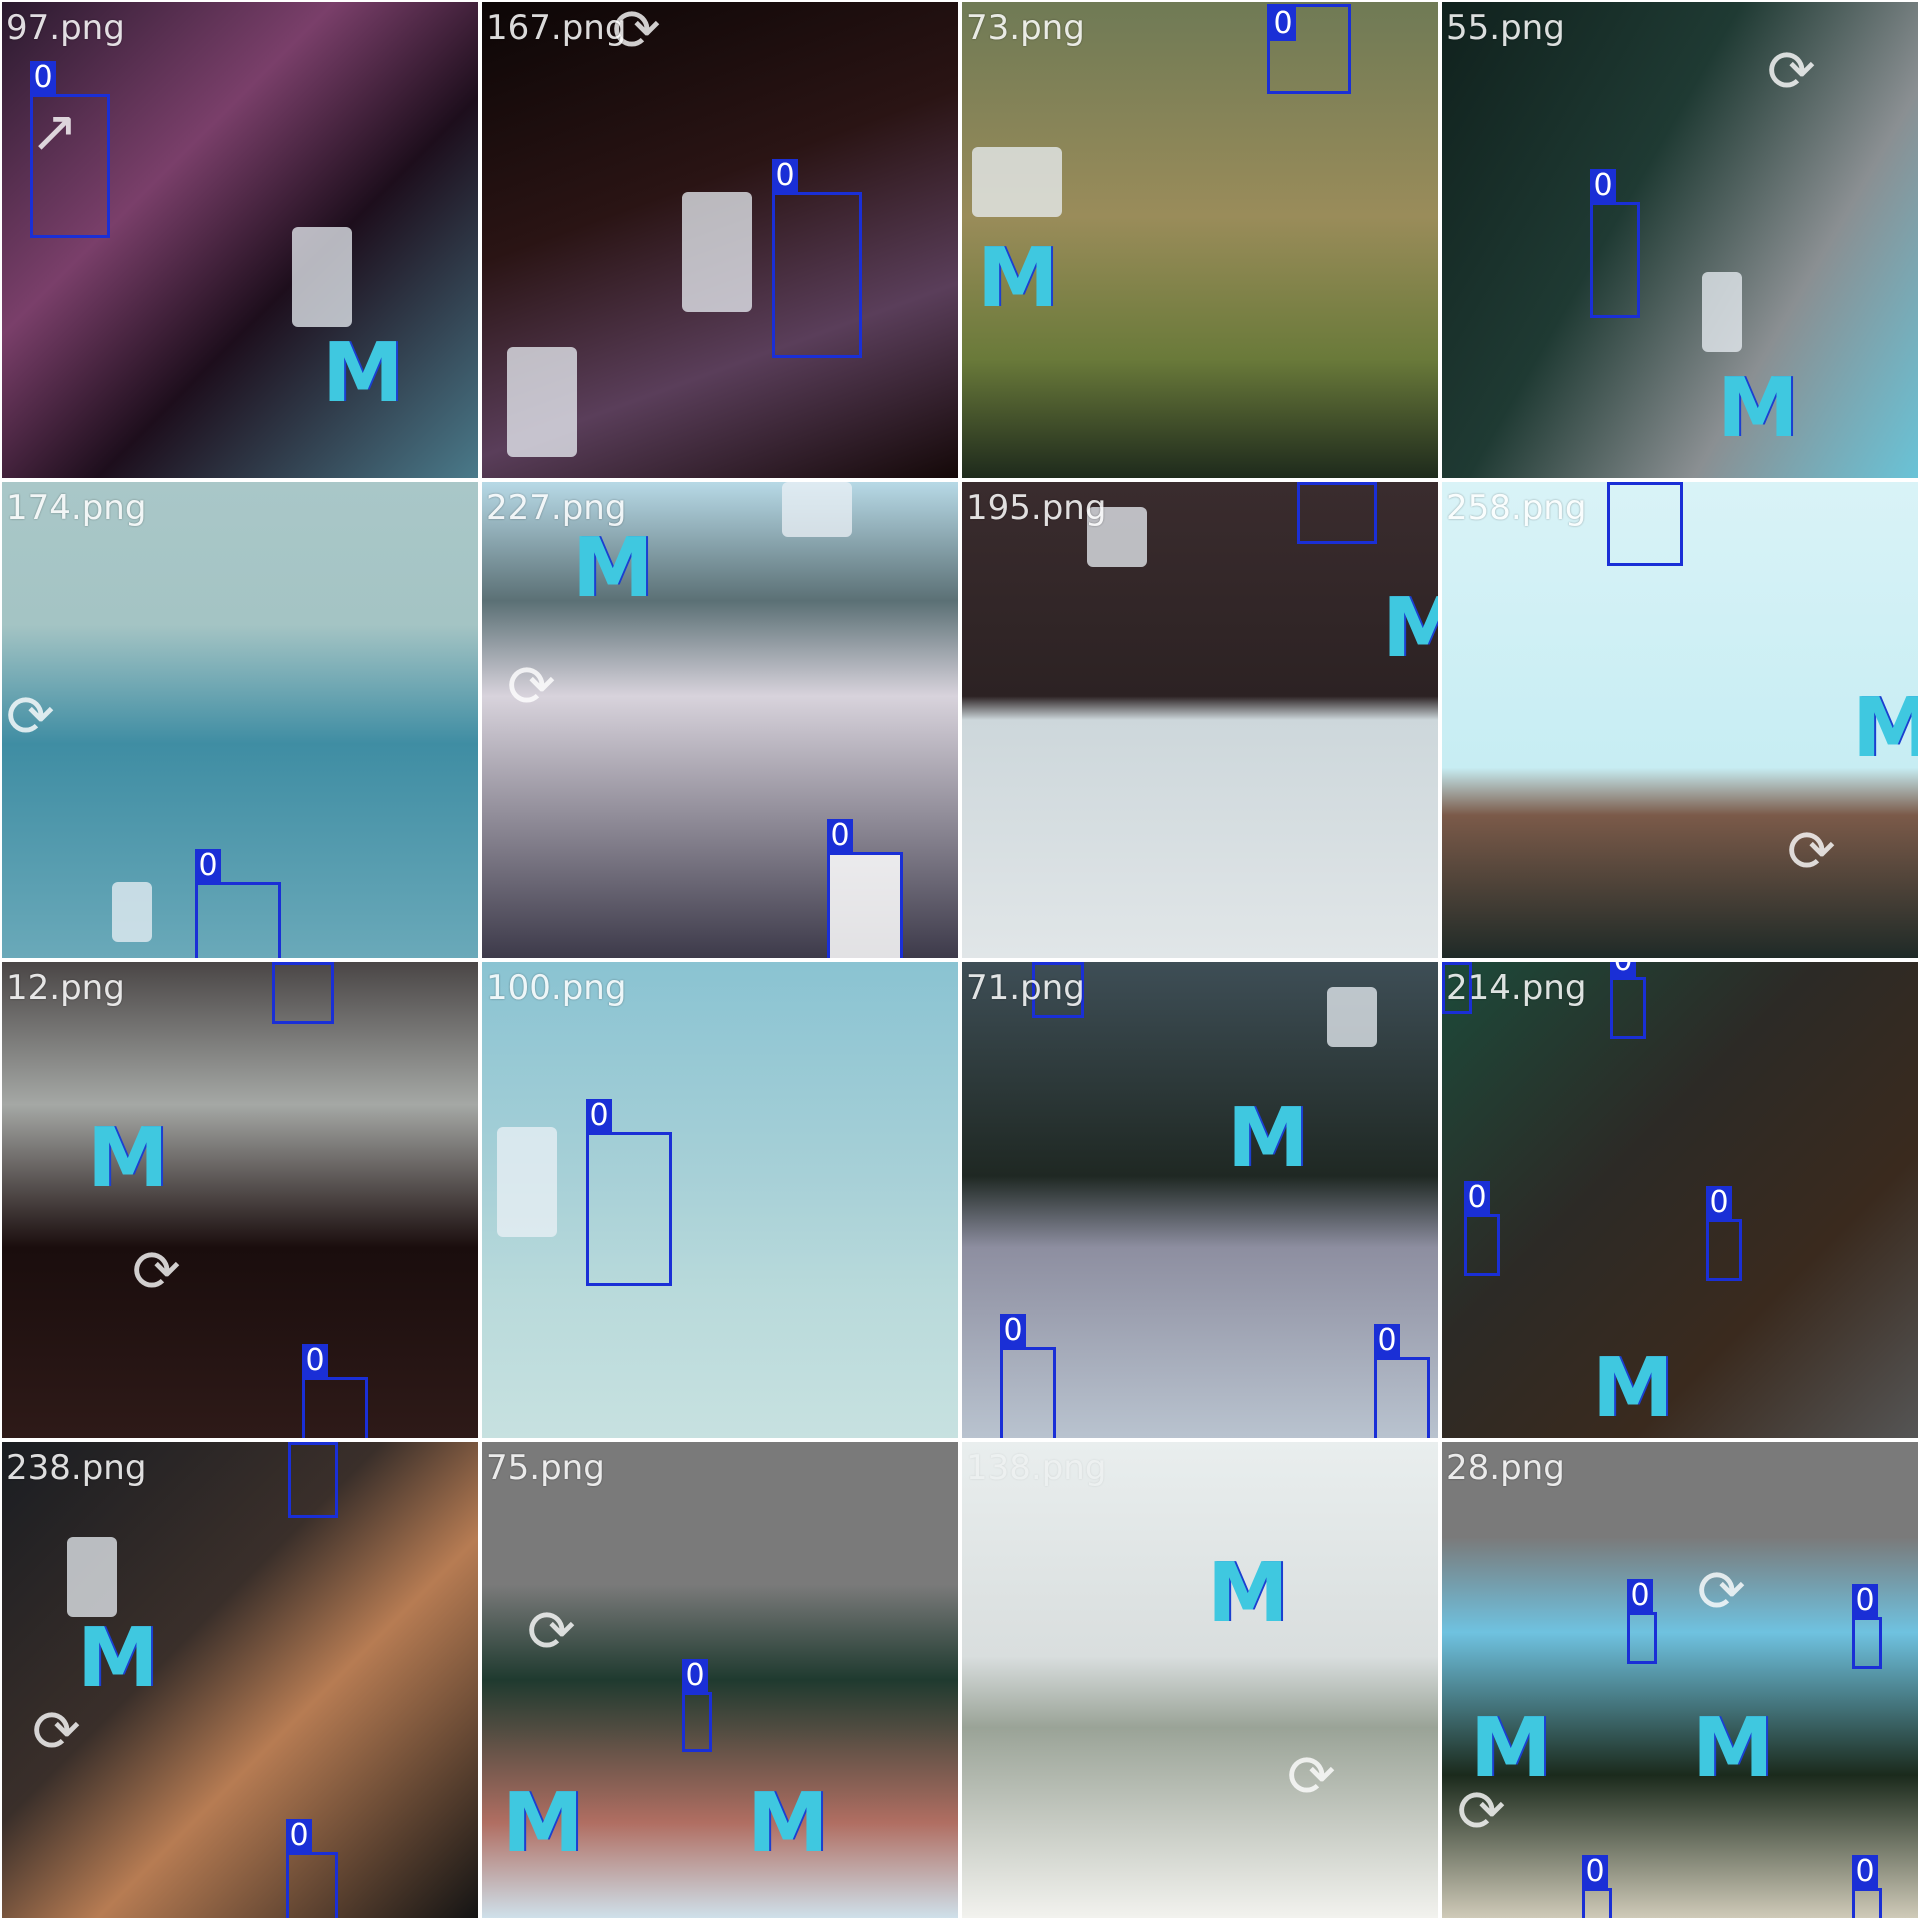  I want to click on tile-filename: 75.png, so click(545, 1468).